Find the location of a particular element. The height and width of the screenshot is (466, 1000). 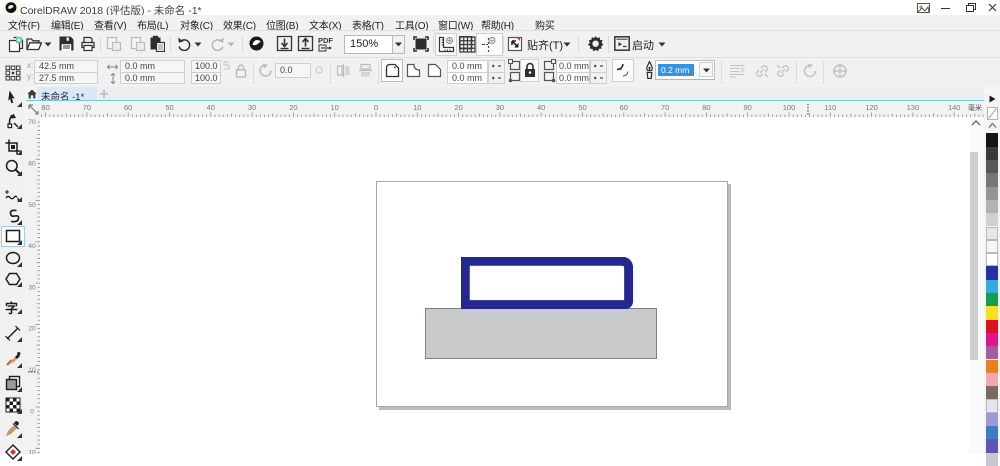

svg-text: PDF is located at coordinates (325, 40).